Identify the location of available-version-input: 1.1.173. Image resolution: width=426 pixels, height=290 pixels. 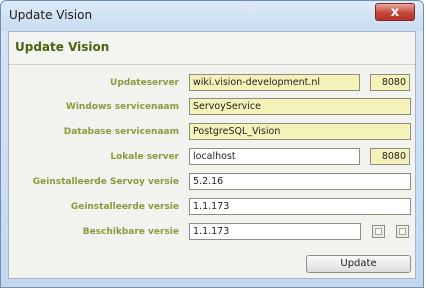
(275, 231).